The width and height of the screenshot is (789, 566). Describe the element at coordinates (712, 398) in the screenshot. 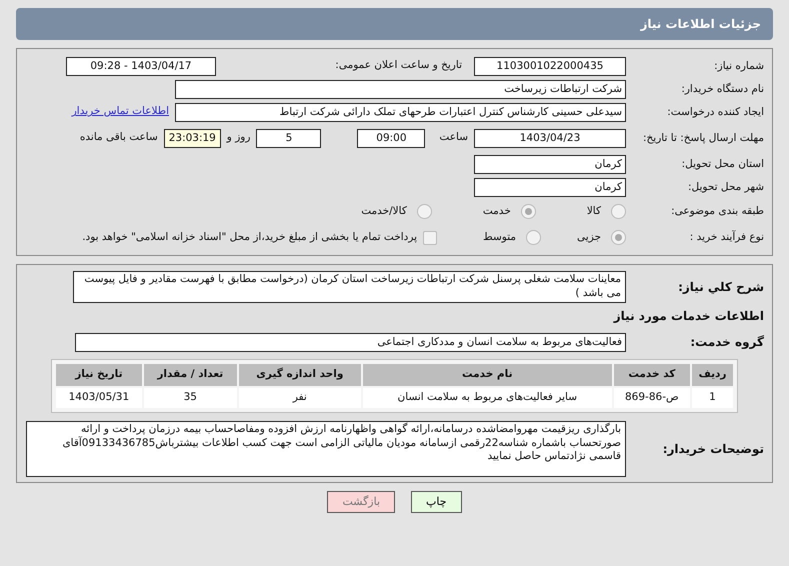

I see `table-cell: 1` at that location.